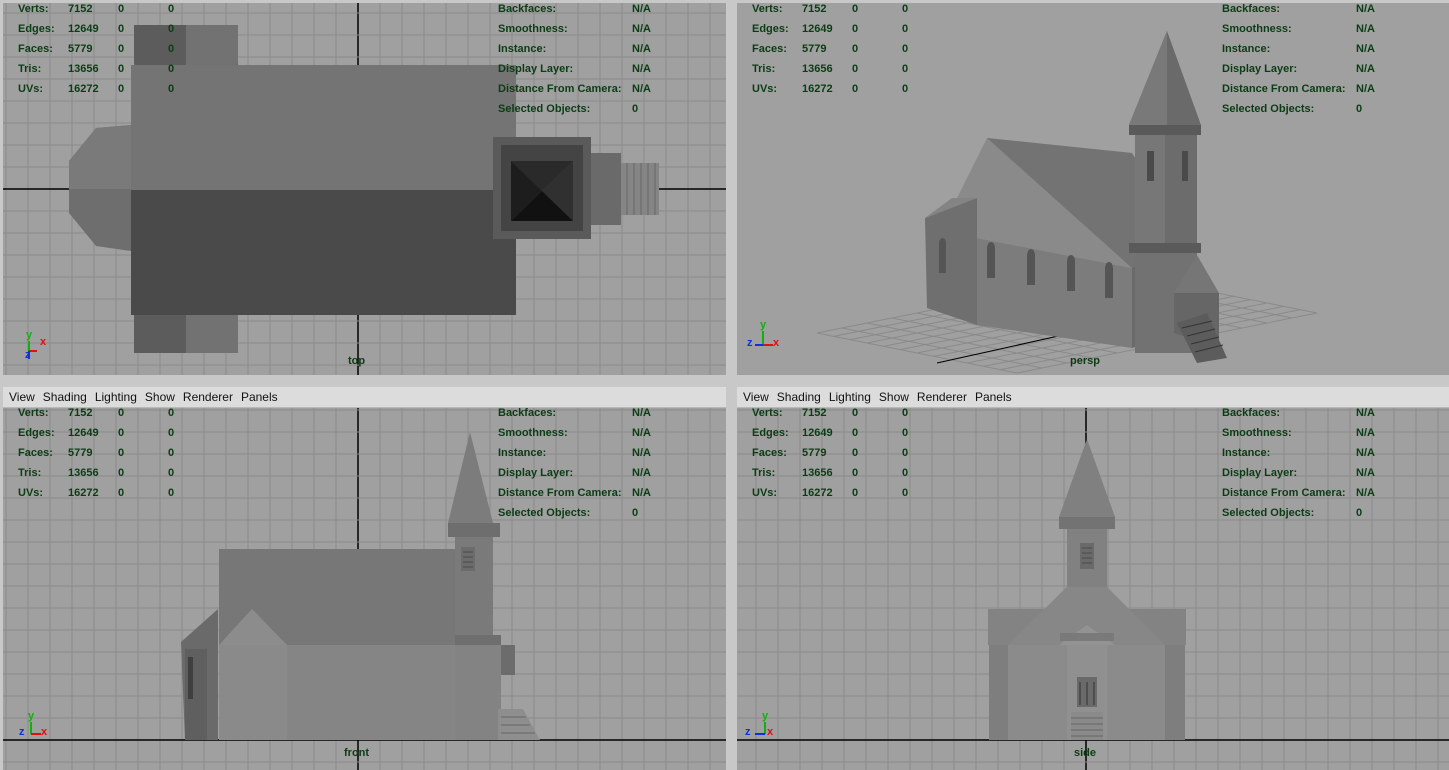 This screenshot has height=770, width=1449. I want to click on model-front-view, so click(360, 586).